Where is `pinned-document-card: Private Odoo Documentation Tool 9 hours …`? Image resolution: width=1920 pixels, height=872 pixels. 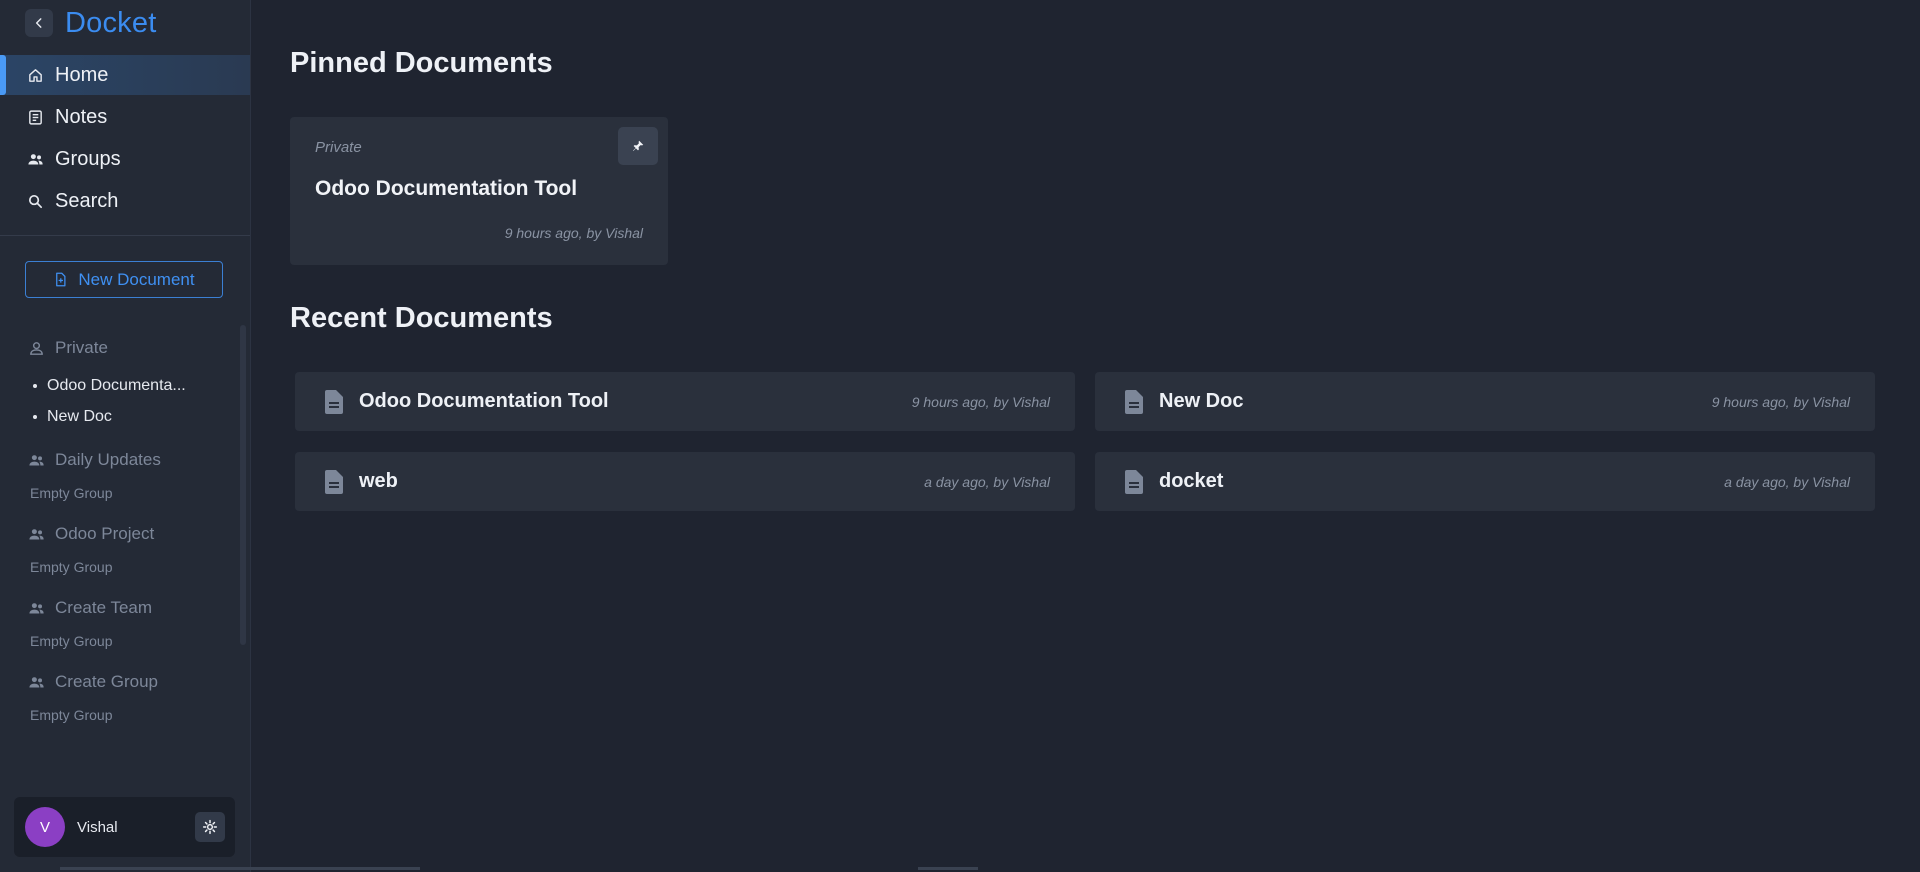
pinned-document-card: Private Odoo Documentation Tool 9 hours … is located at coordinates (479, 191).